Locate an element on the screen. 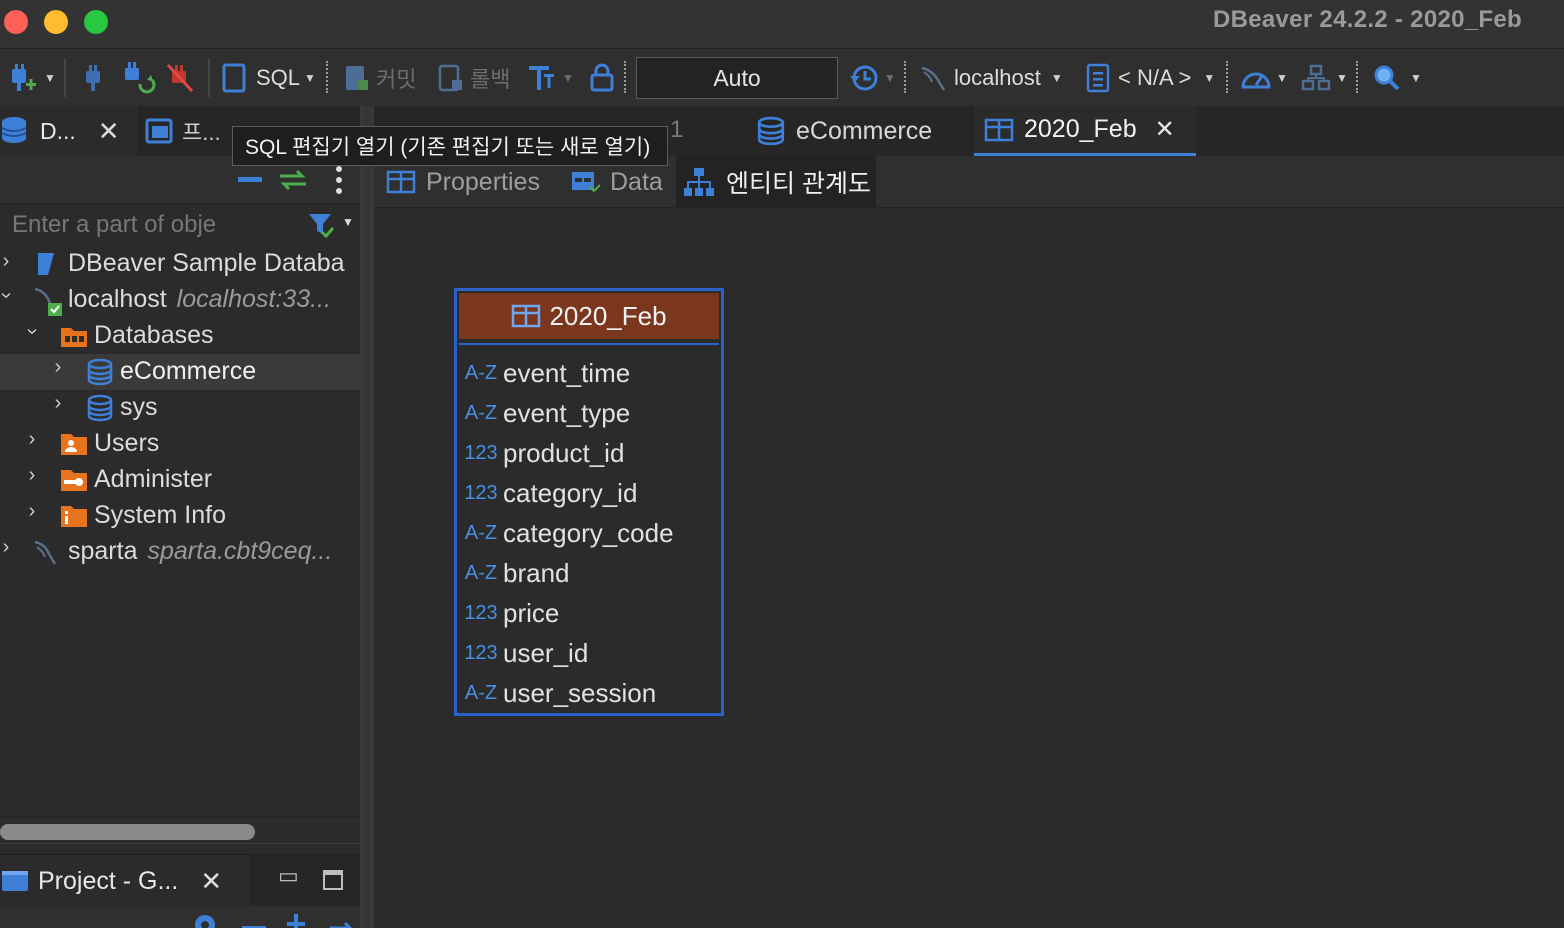 Image resolution: width=1564 pixels, height=928 pixels. lock-icon is located at coordinates (602, 77).